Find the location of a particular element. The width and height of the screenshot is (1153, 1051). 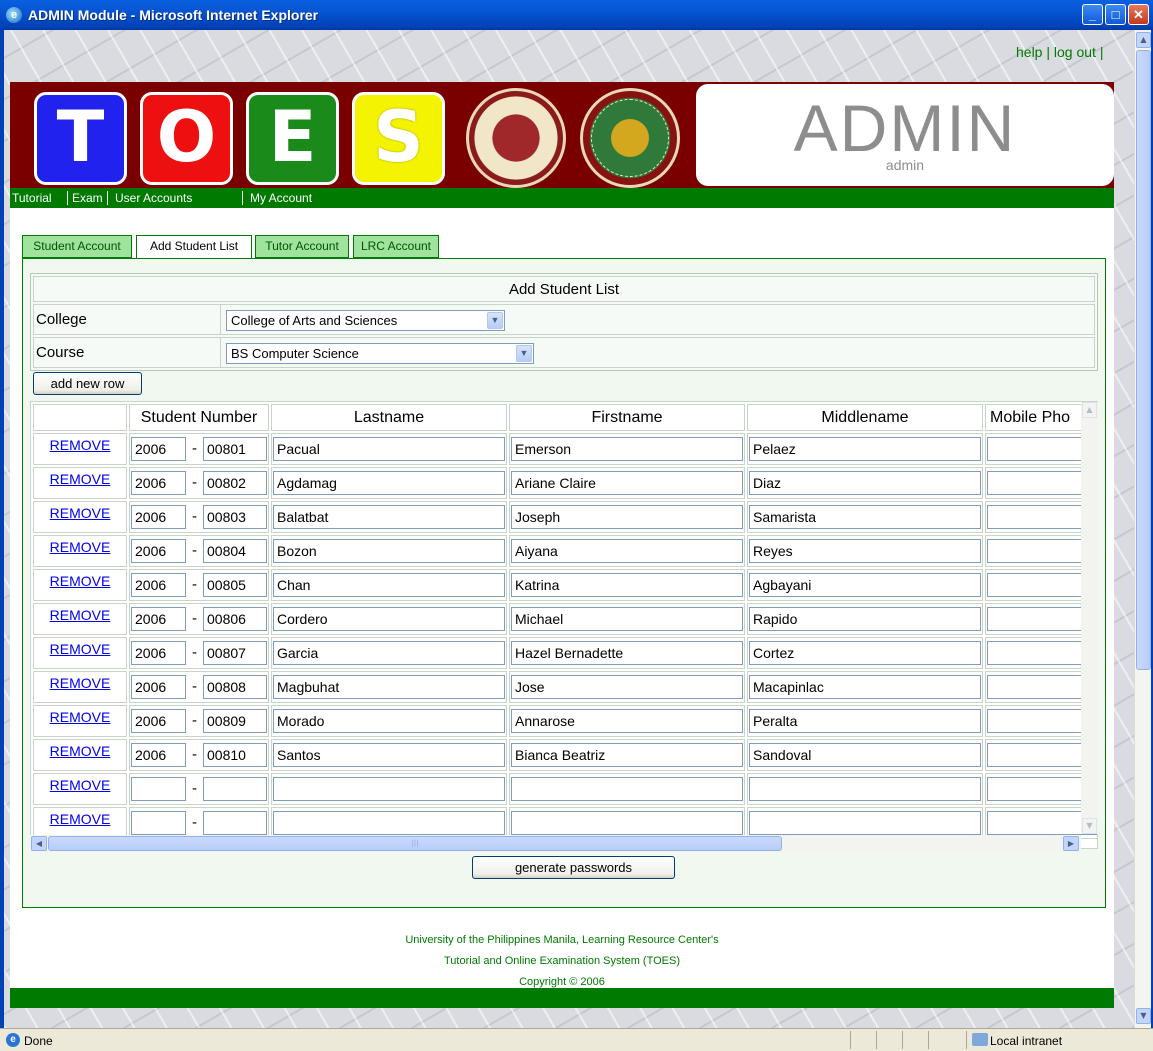

arrow-right-icon: ▶ is located at coordinates (1071, 843).